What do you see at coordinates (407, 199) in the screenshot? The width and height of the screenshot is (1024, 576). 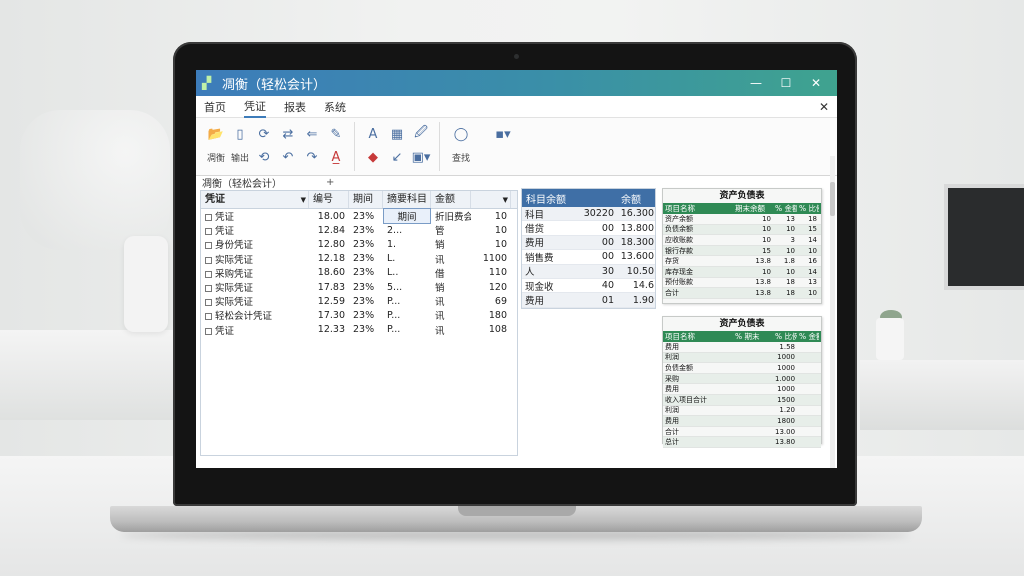 I see `column-header-summary: 摘要科目` at bounding box center [407, 199].